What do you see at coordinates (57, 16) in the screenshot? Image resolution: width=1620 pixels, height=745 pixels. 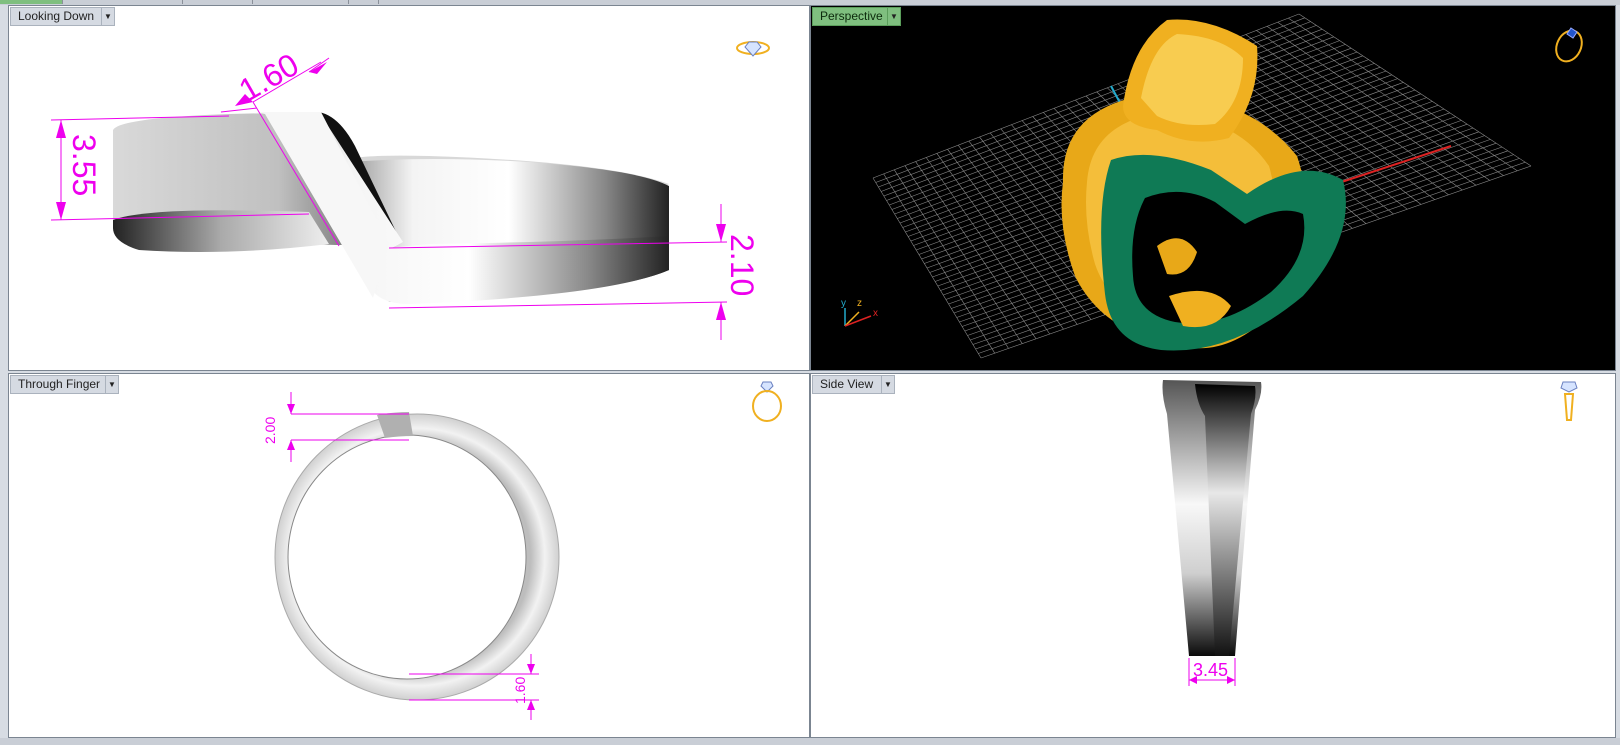 I see `viewport-label: Looking Down` at bounding box center [57, 16].